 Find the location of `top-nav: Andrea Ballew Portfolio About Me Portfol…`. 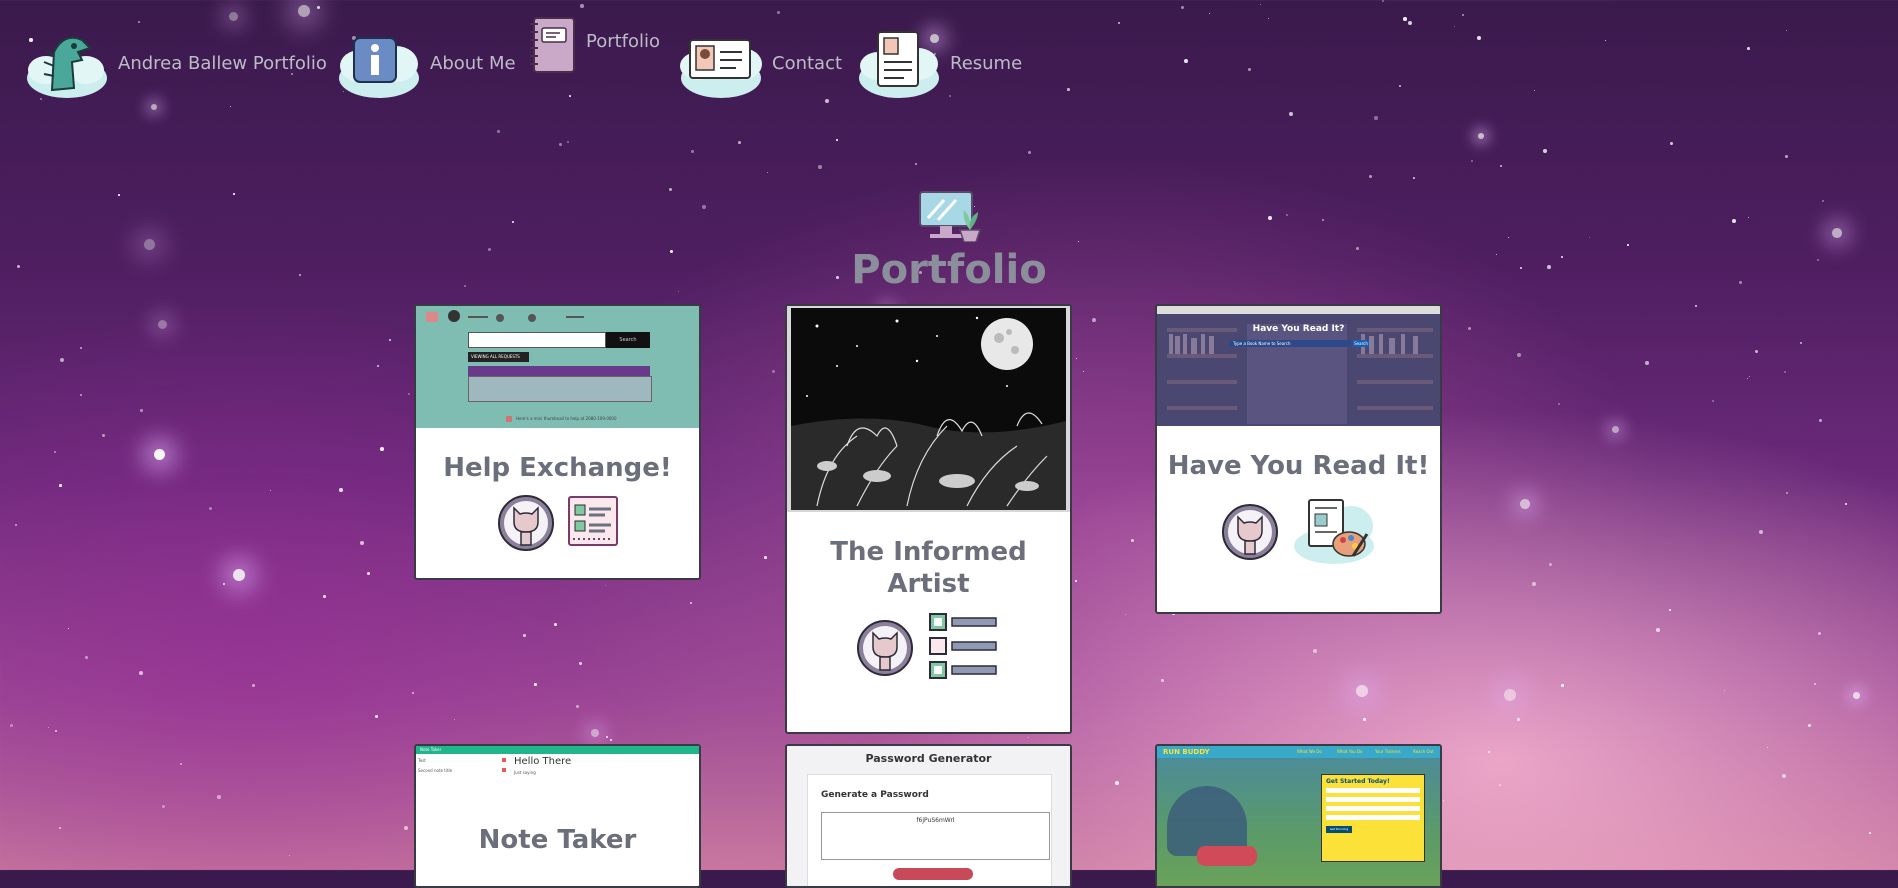

top-nav: Andrea Ballew Portfolio About Me Portfol… is located at coordinates (949, 60).